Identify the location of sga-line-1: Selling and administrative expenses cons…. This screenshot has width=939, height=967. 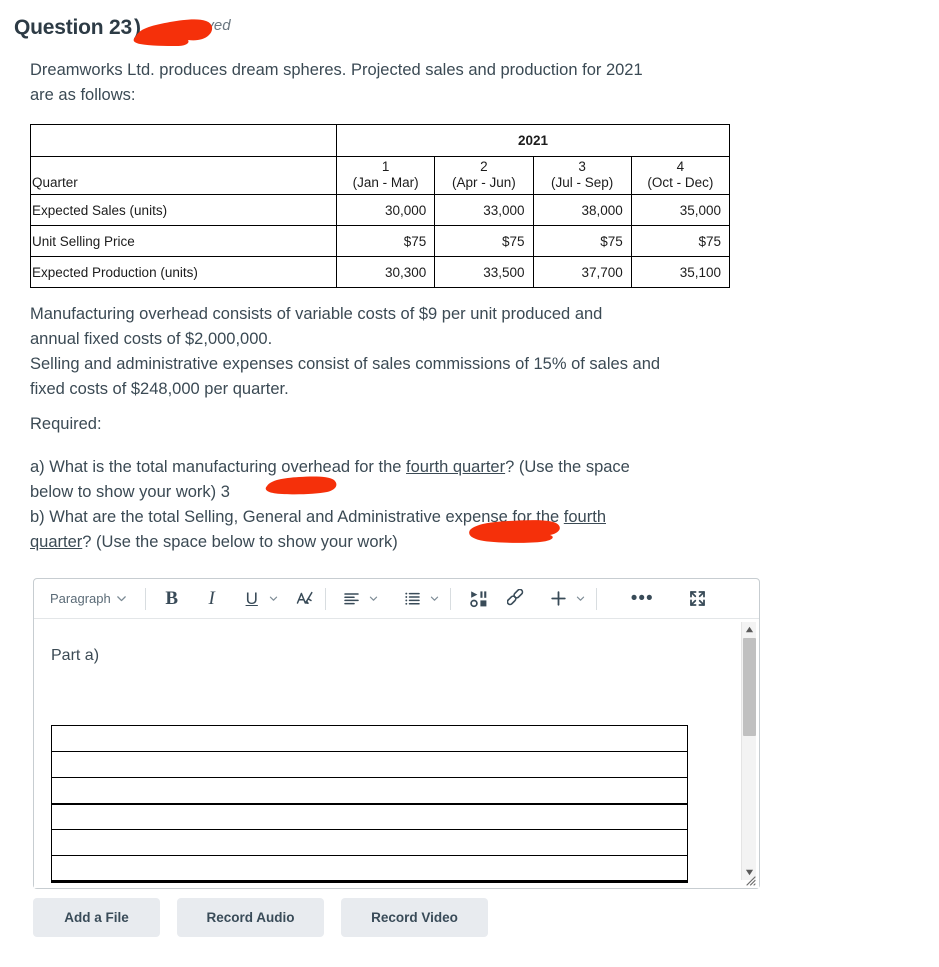
(345, 364).